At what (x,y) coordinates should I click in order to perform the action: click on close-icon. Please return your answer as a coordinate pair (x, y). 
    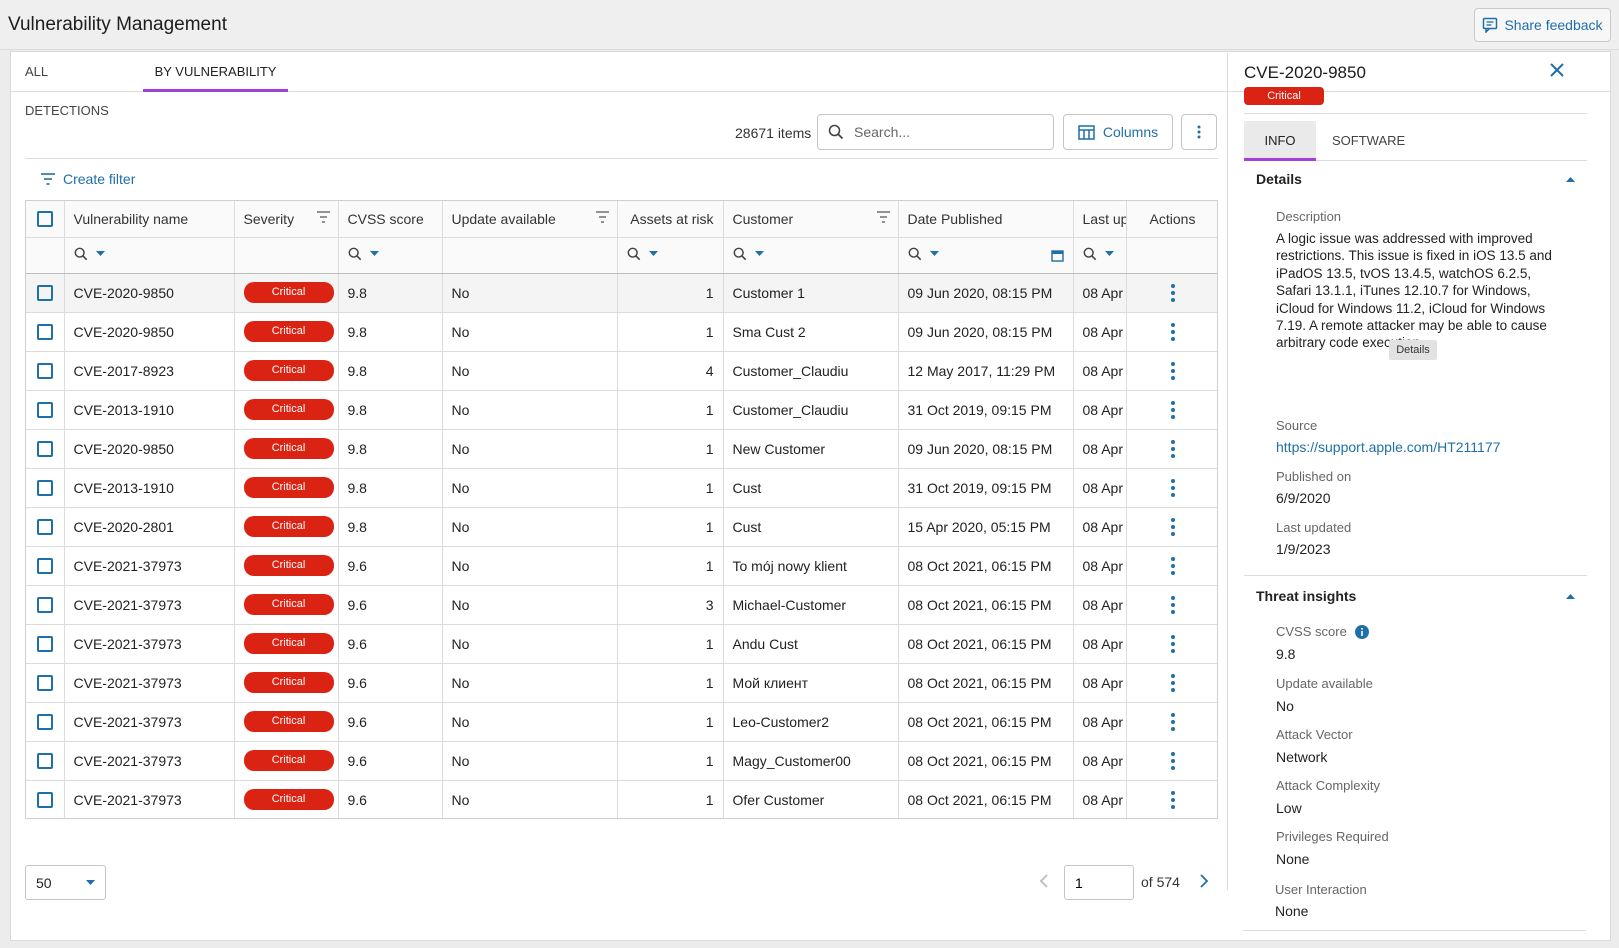
    Looking at the image, I should click on (1557, 70).